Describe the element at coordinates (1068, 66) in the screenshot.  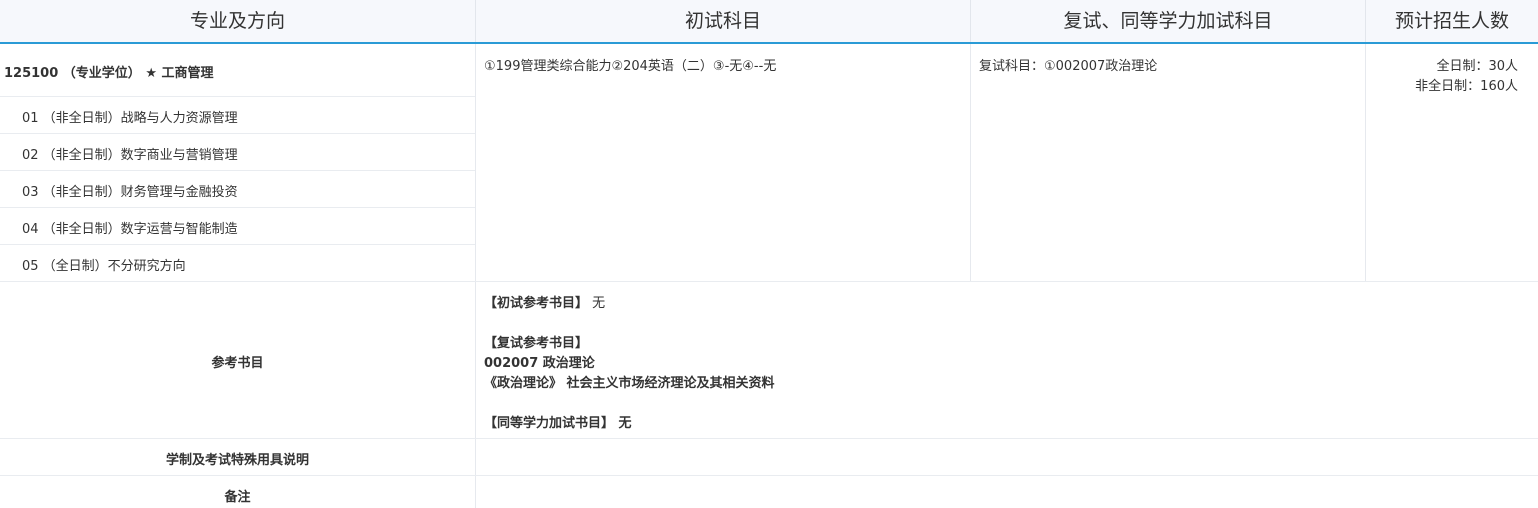
I see `re-exam-subjects: 复试科目：①002007政治理论` at that location.